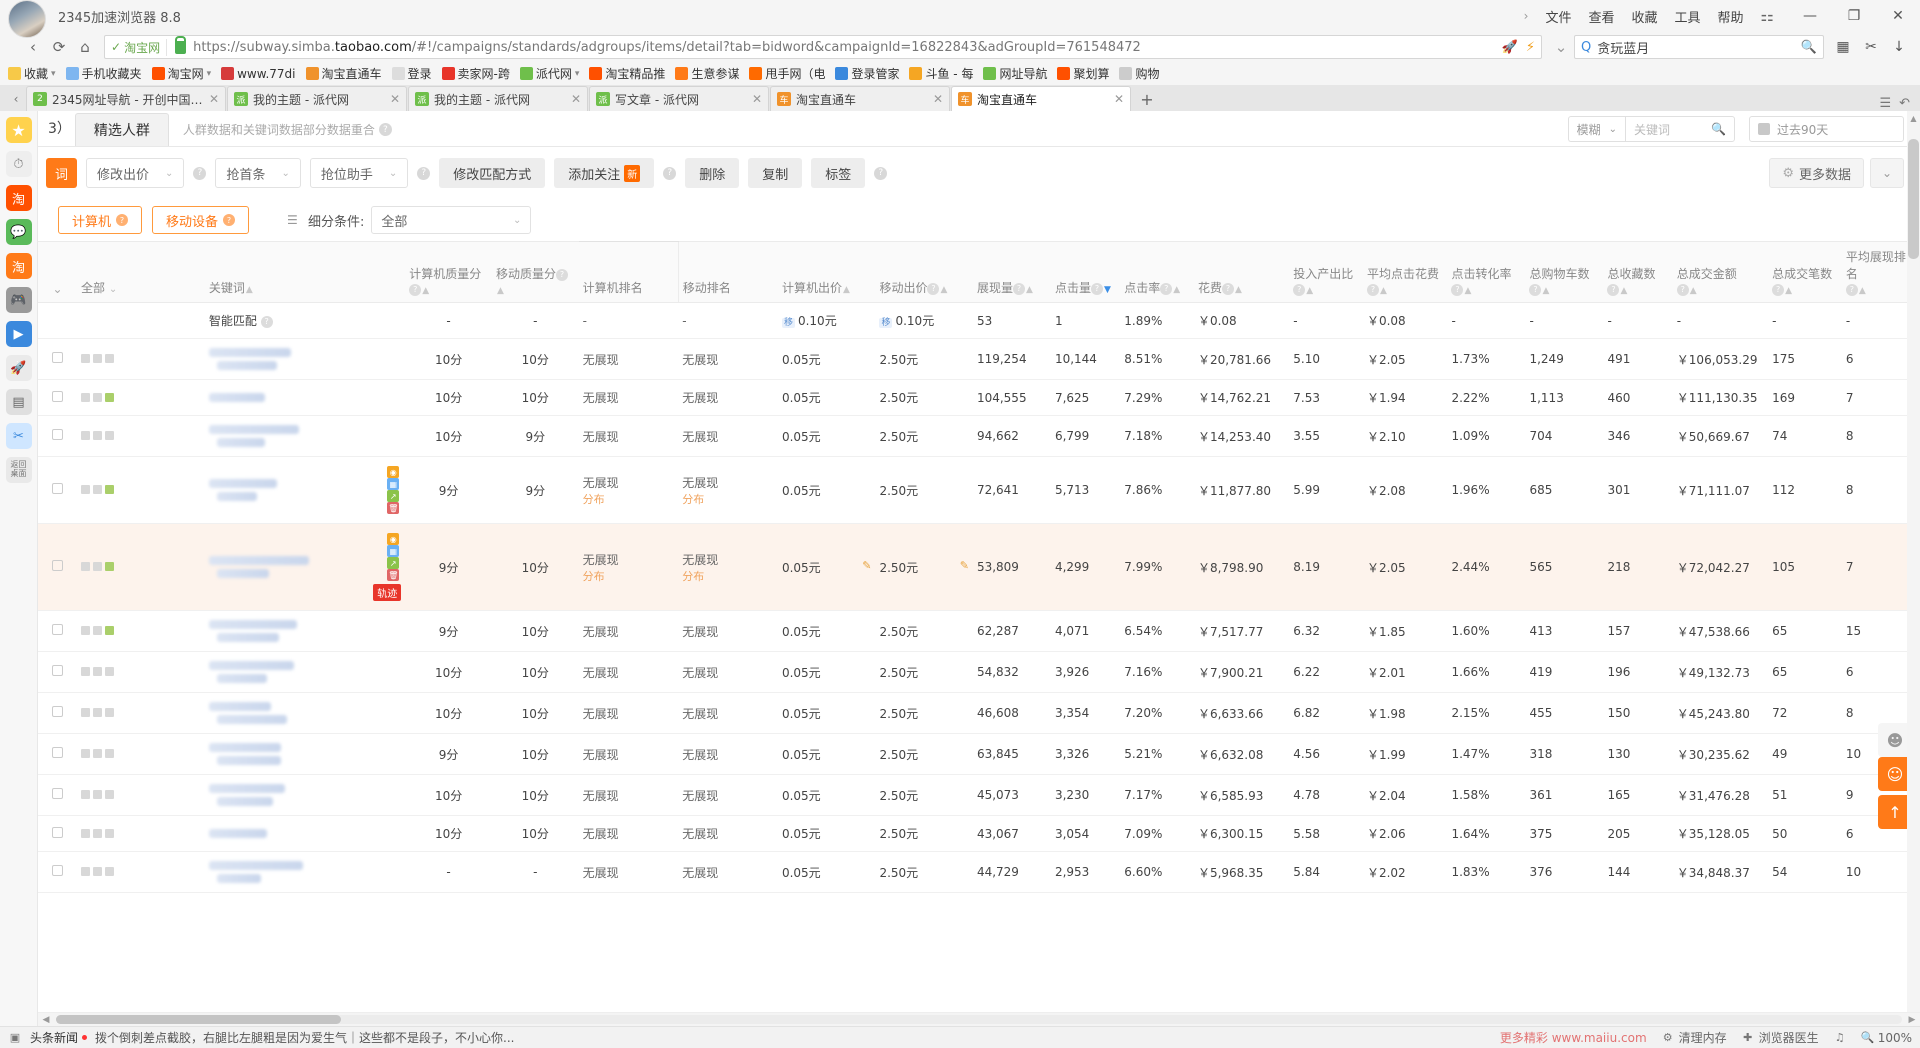 The width and height of the screenshot is (1920, 1048). I want to click on scissors-icon: ✂, so click(1871, 47).